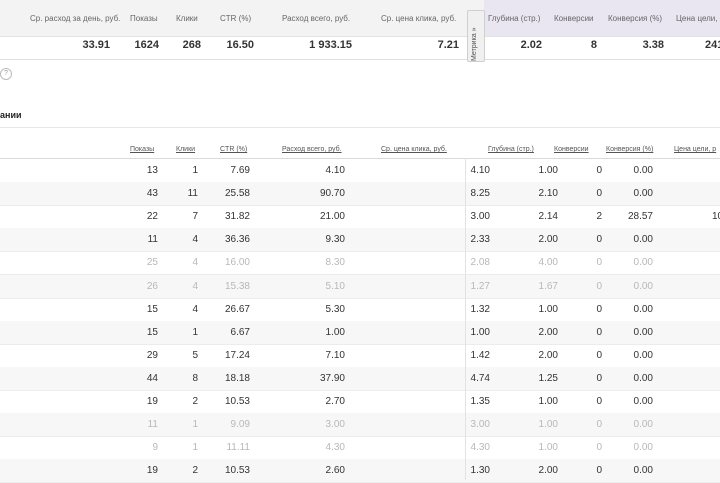 This screenshot has width=720, height=483. Describe the element at coordinates (195, 217) in the screenshot. I see `cell-clicks: 7` at that location.